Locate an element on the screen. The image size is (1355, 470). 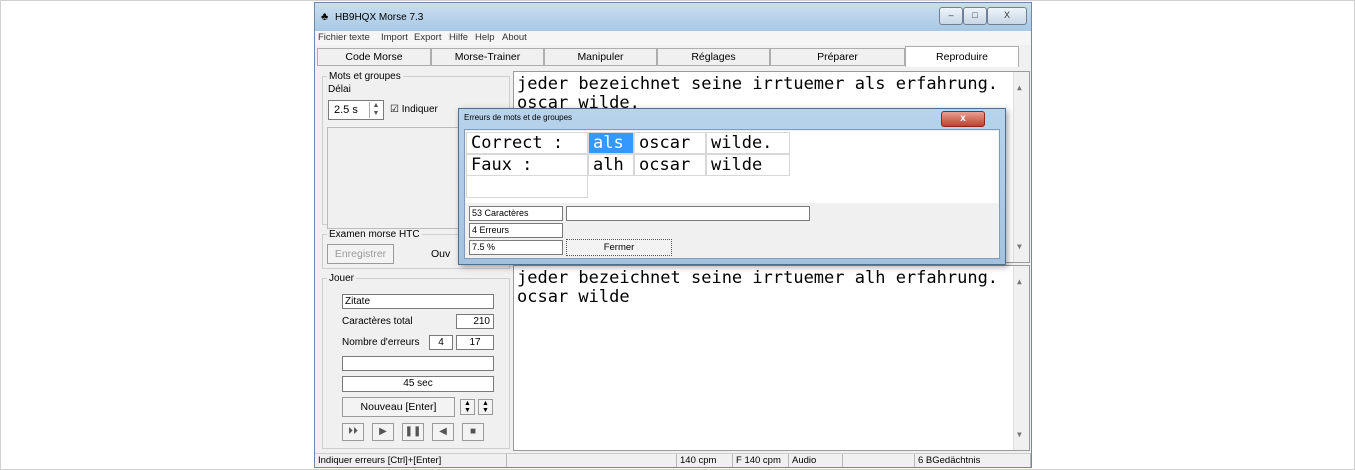
open-button: Ouv is located at coordinates (440, 254).